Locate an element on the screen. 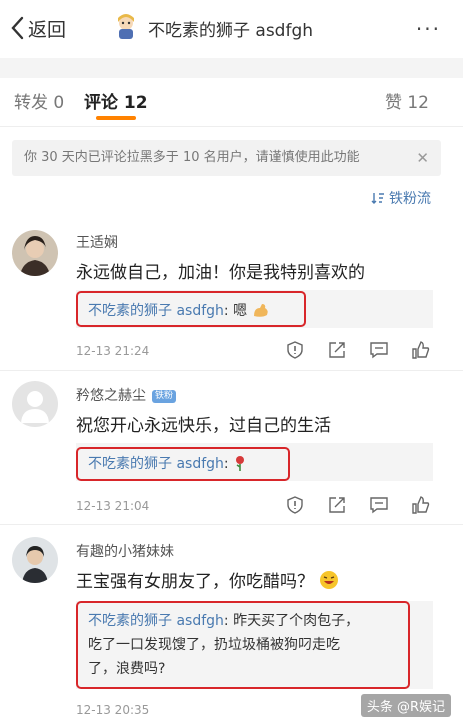 This screenshot has height=722, width=463. commenter-name: 王适娴 is located at coordinates (97, 242).